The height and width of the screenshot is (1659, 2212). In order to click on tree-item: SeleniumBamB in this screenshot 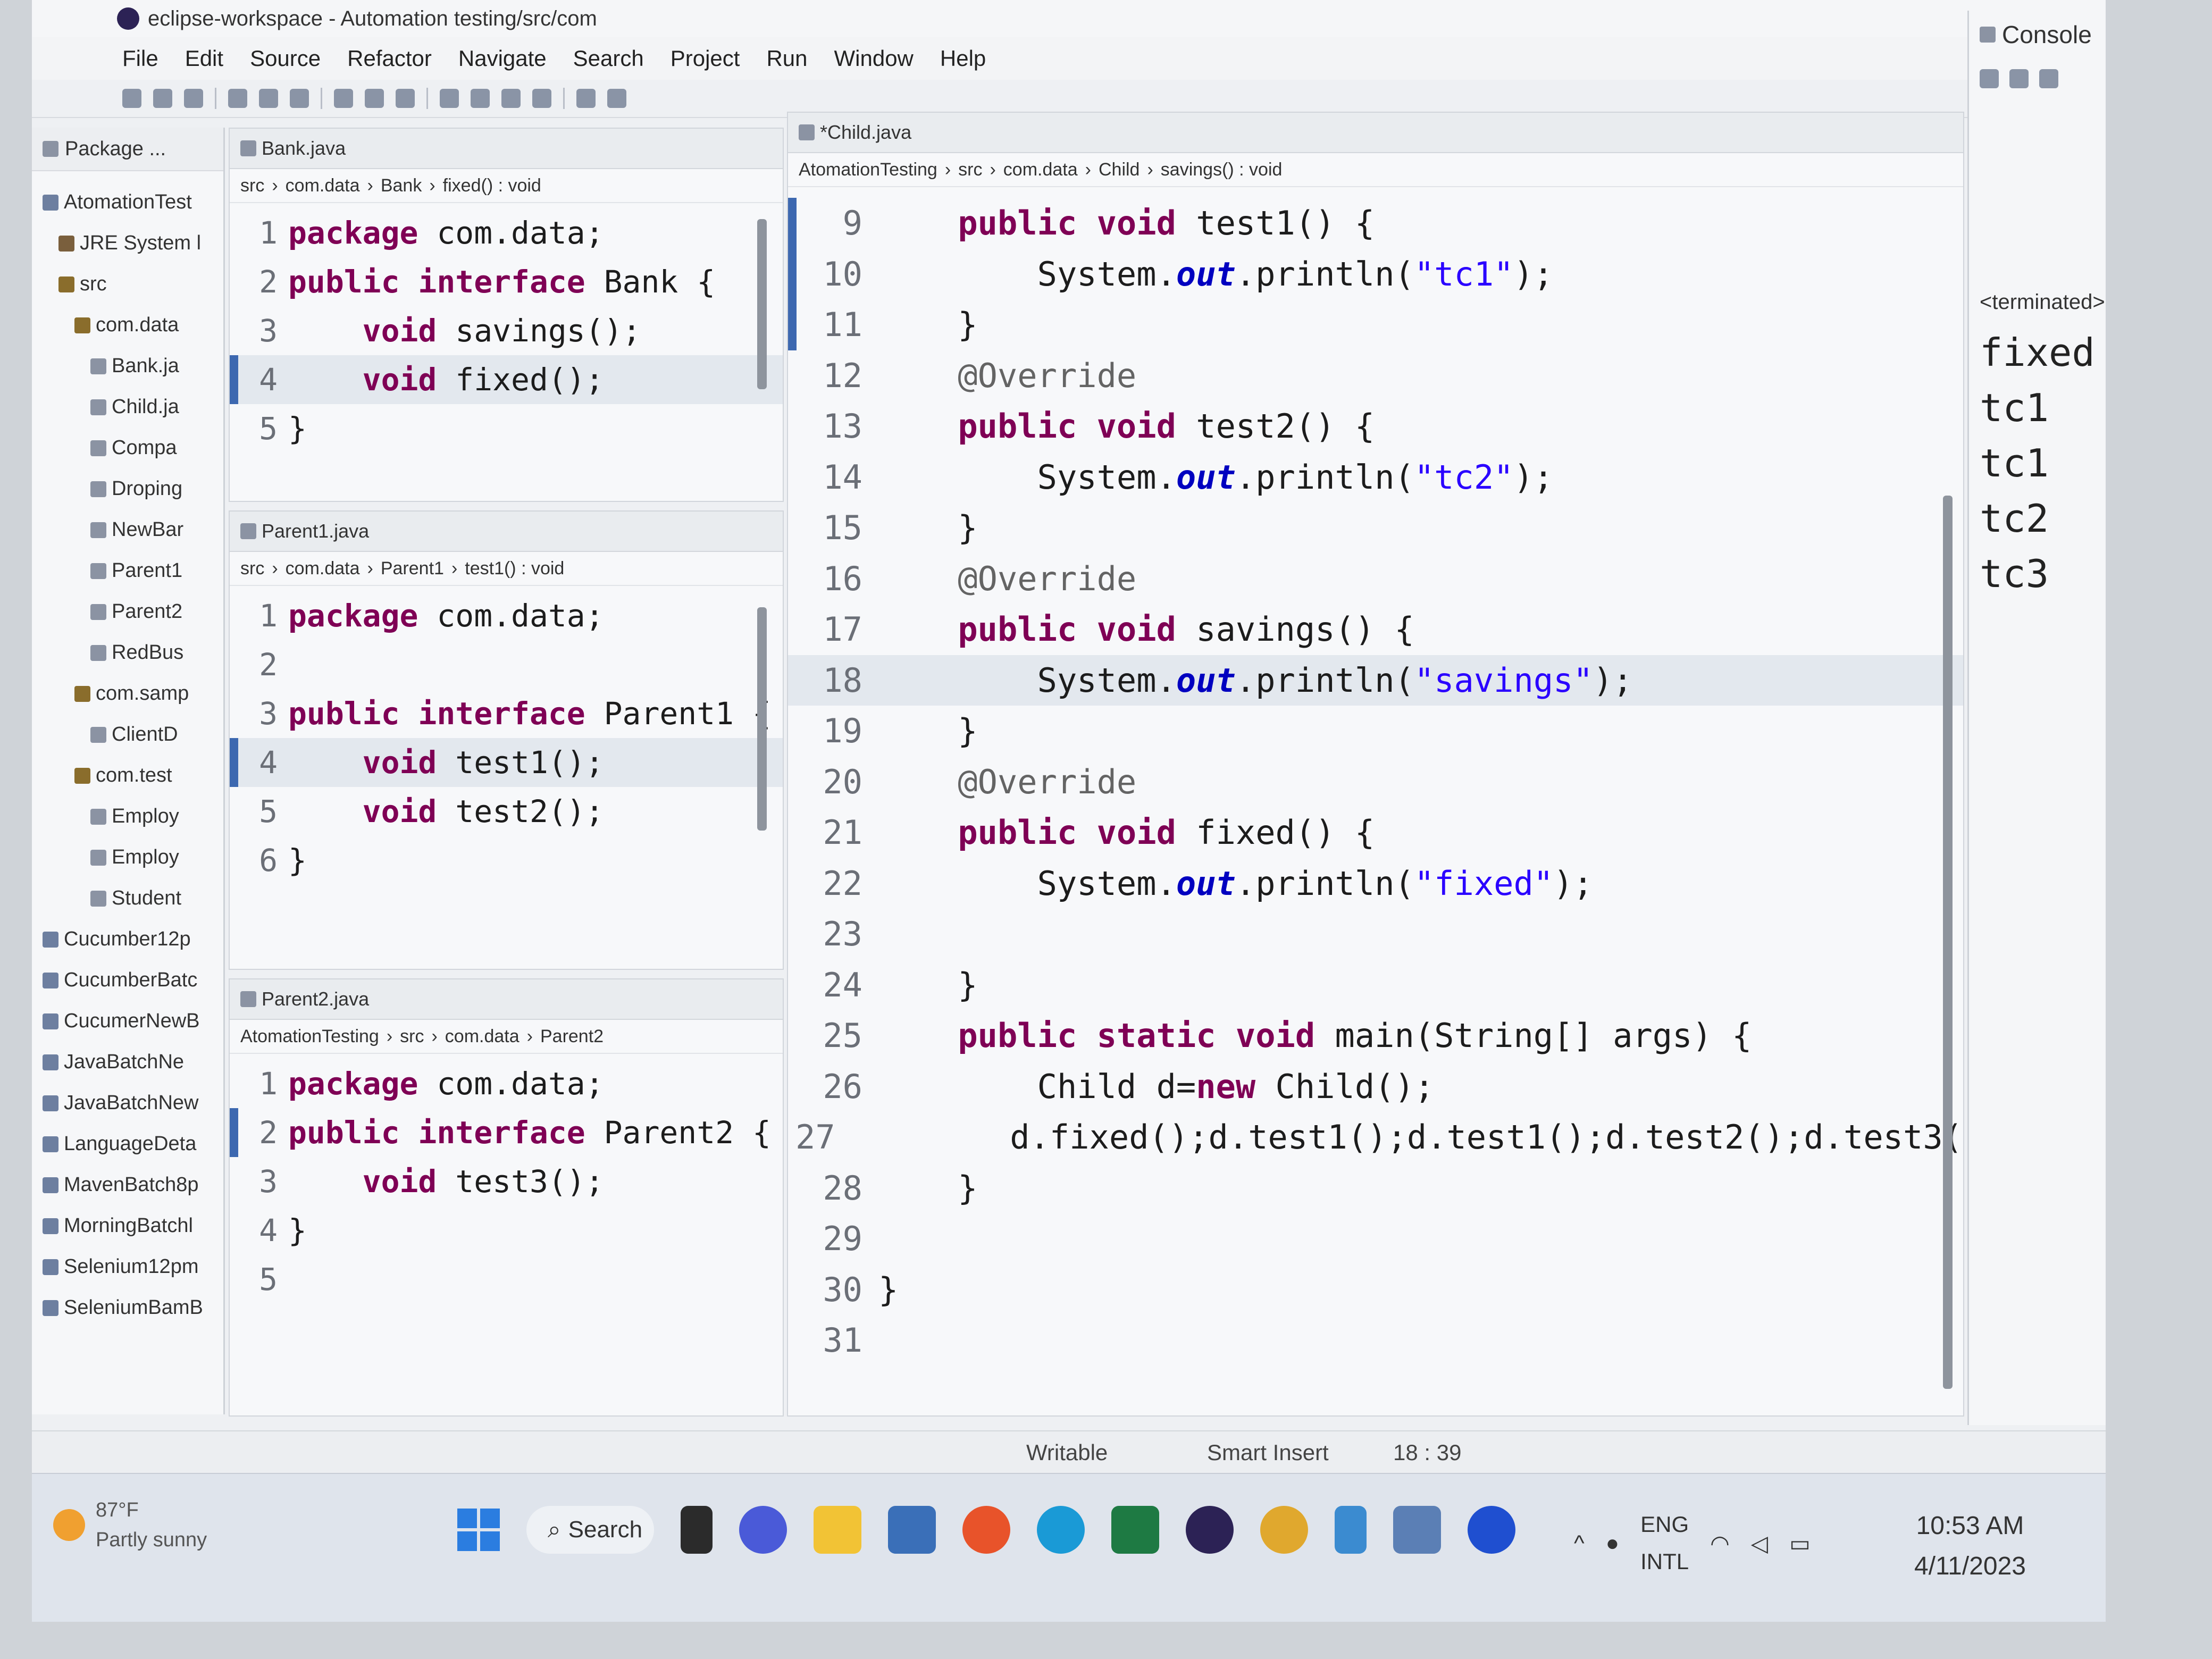, I will do `click(127, 1307)`.